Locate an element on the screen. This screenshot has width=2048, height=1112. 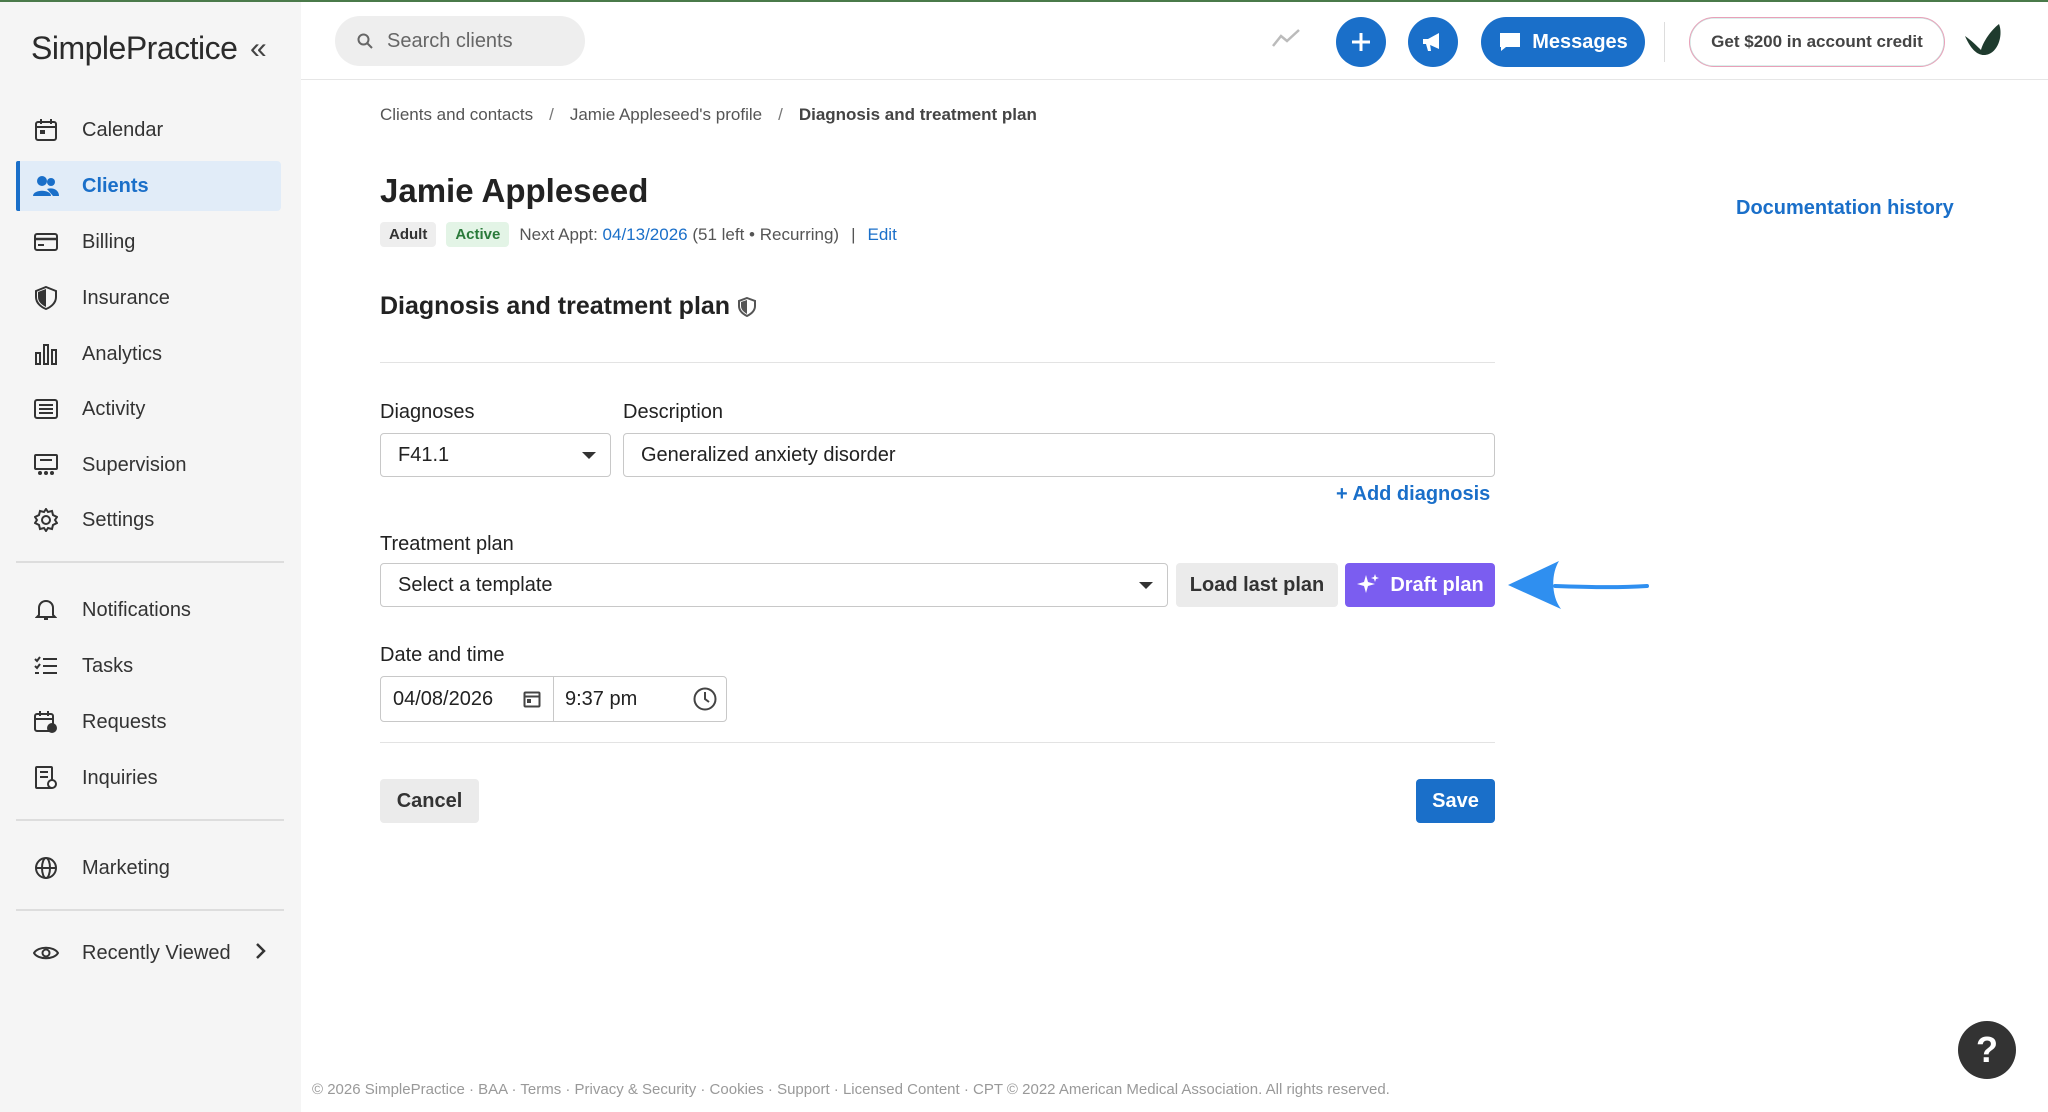
avatar is located at coordinates (1983, 44).